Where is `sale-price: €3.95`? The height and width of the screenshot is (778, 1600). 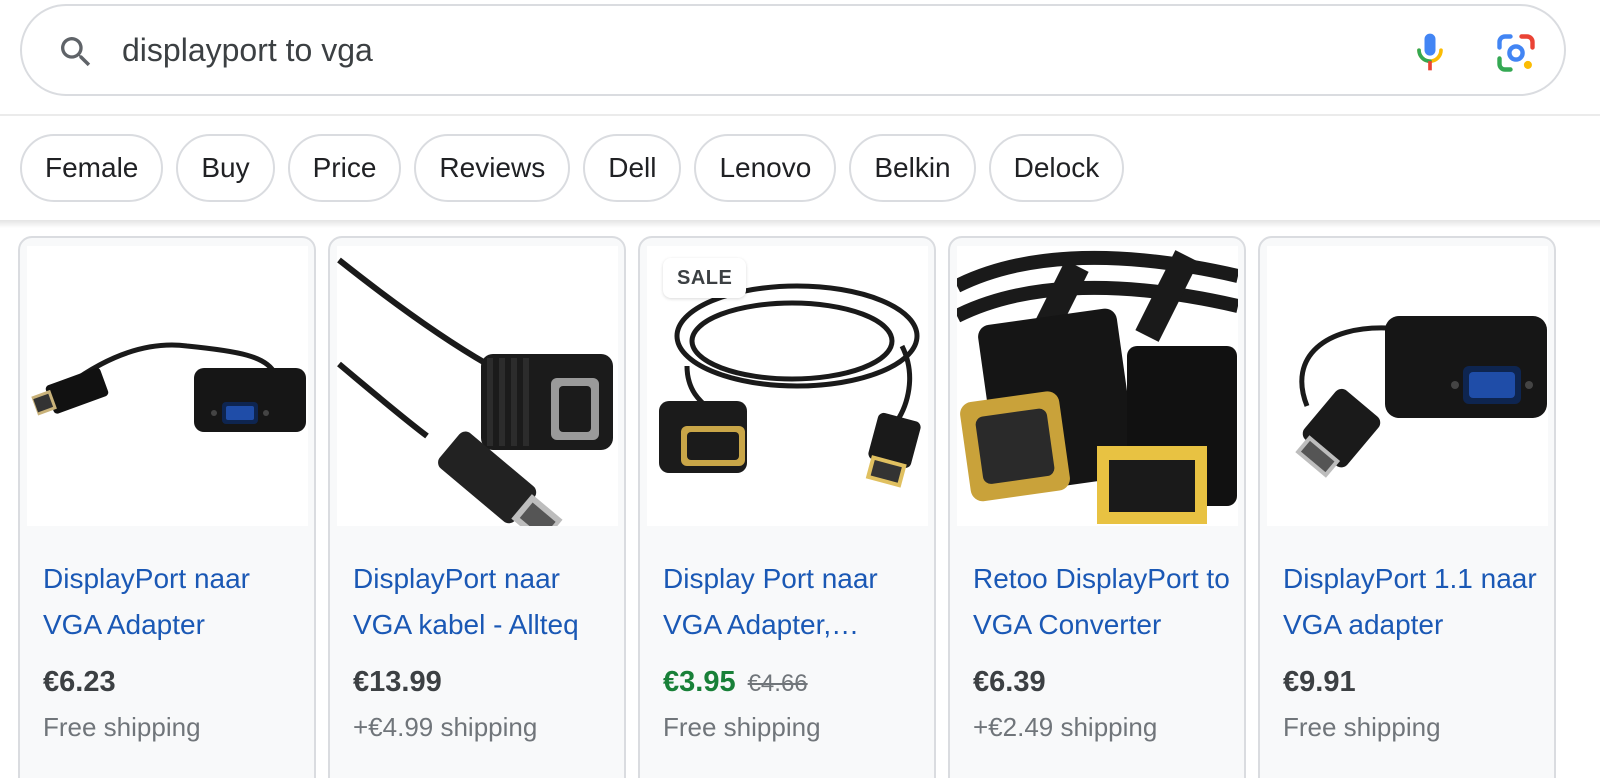 sale-price: €3.95 is located at coordinates (699, 682).